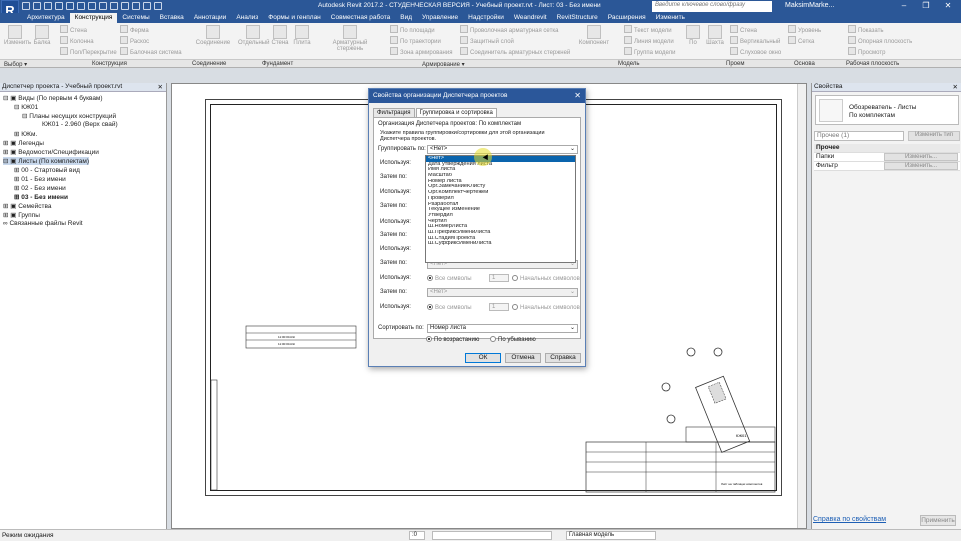 The width and height of the screenshot is (961, 541). What do you see at coordinates (670, 18) in the screenshot?
I see `tab-modify: Изменить` at bounding box center [670, 18].